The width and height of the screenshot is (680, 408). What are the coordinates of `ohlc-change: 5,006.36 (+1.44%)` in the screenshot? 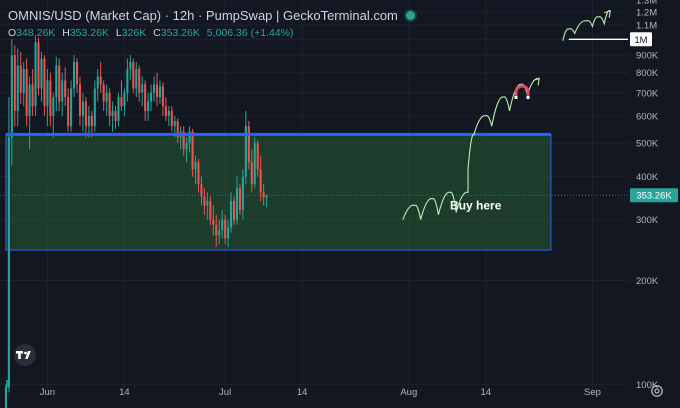 It's located at (250, 33).